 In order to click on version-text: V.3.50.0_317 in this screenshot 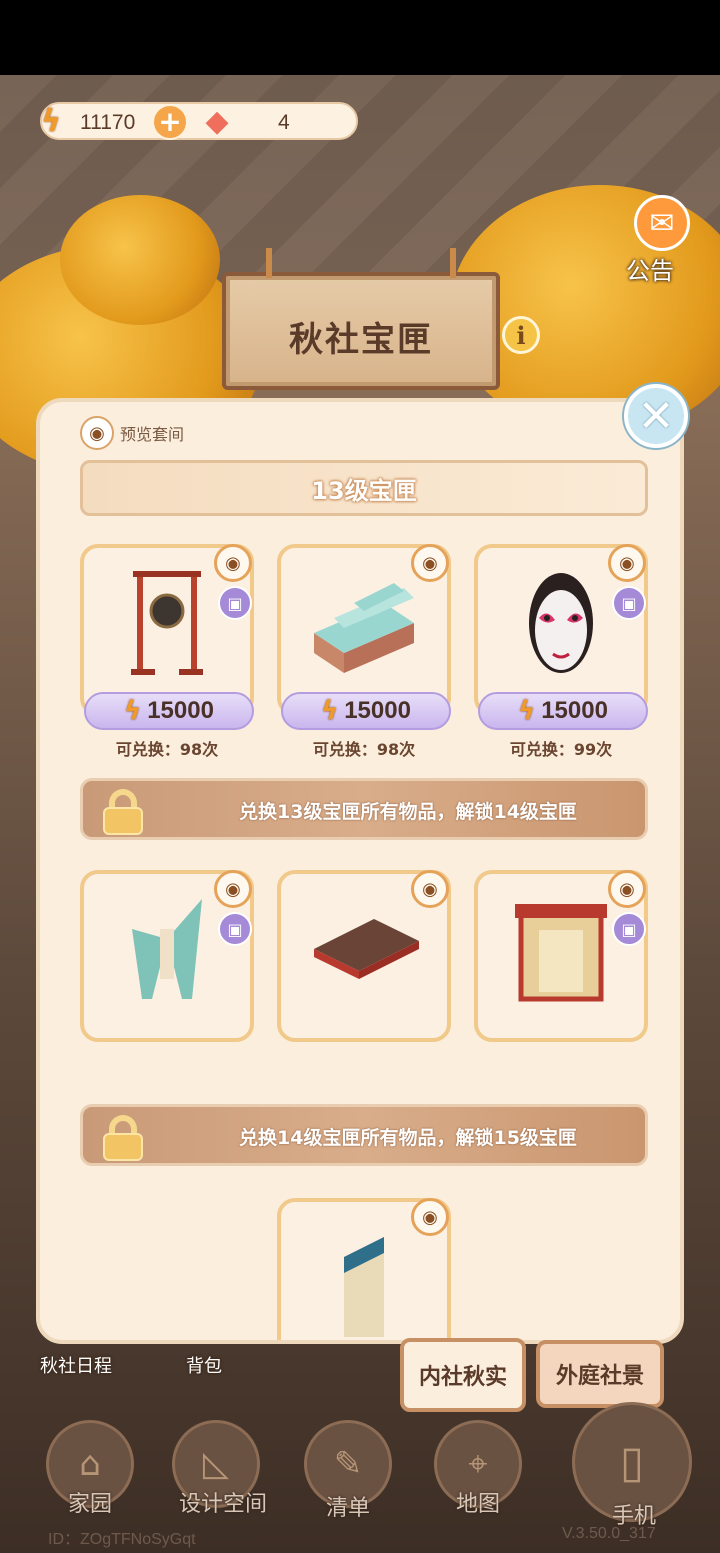, I will do `click(609, 1533)`.